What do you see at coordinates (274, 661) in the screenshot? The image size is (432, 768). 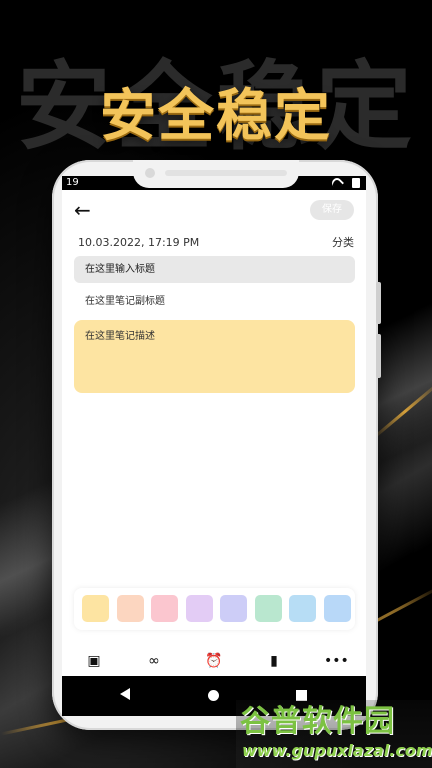 I see `bookmark-icon: ▮` at bounding box center [274, 661].